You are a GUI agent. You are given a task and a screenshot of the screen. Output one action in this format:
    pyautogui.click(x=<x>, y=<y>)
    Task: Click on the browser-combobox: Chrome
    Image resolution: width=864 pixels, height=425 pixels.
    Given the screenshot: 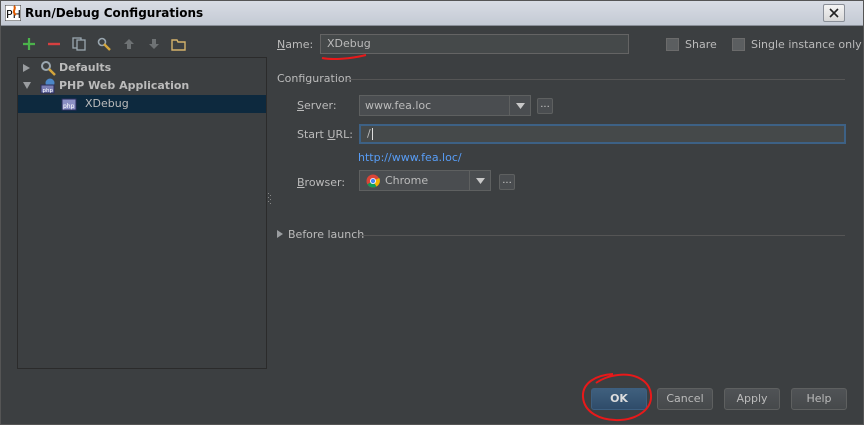 What is the action you would take?
    pyautogui.click(x=425, y=180)
    